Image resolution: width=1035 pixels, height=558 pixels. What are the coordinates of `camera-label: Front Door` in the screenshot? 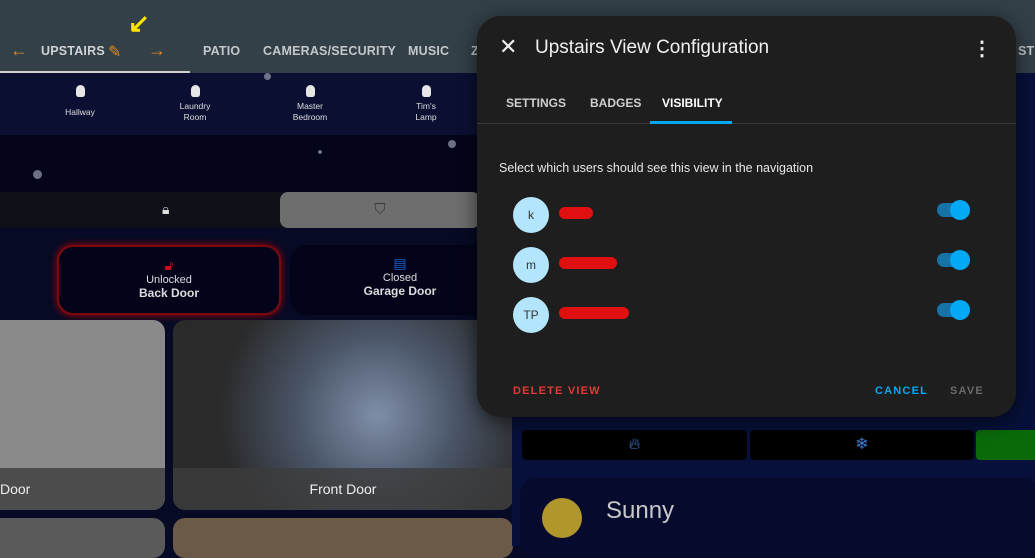 It's located at (343, 489).